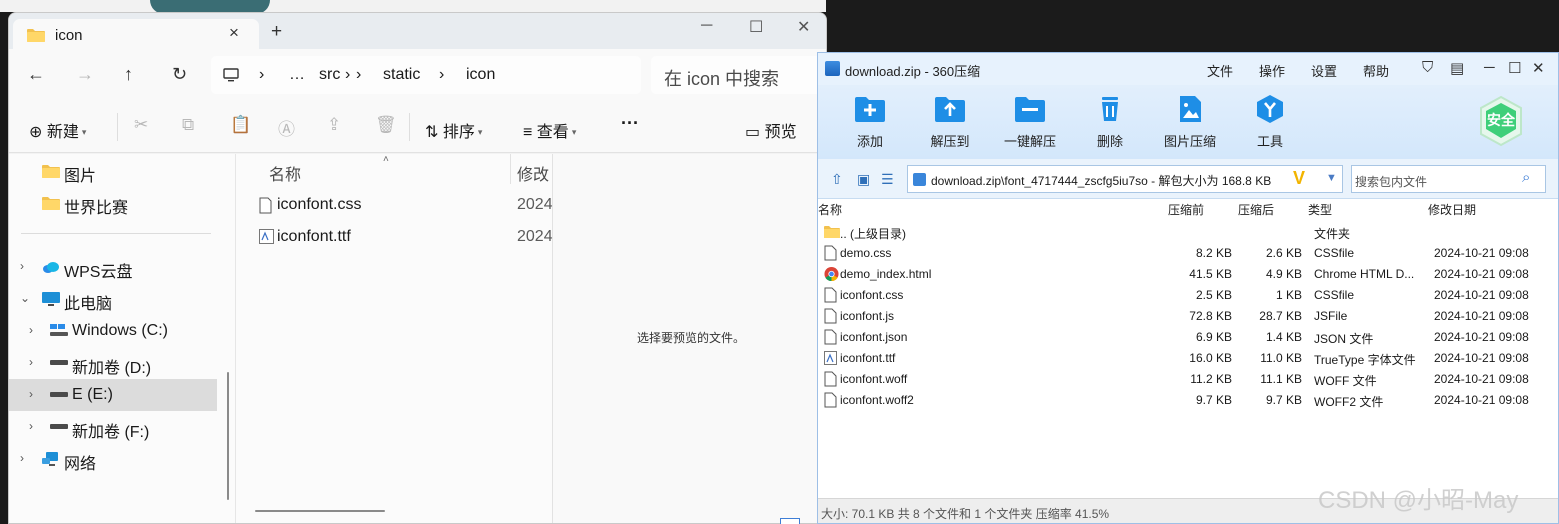  What do you see at coordinates (1186, 209) in the screenshot?
I see `header-size-before: 压缩前` at bounding box center [1186, 209].